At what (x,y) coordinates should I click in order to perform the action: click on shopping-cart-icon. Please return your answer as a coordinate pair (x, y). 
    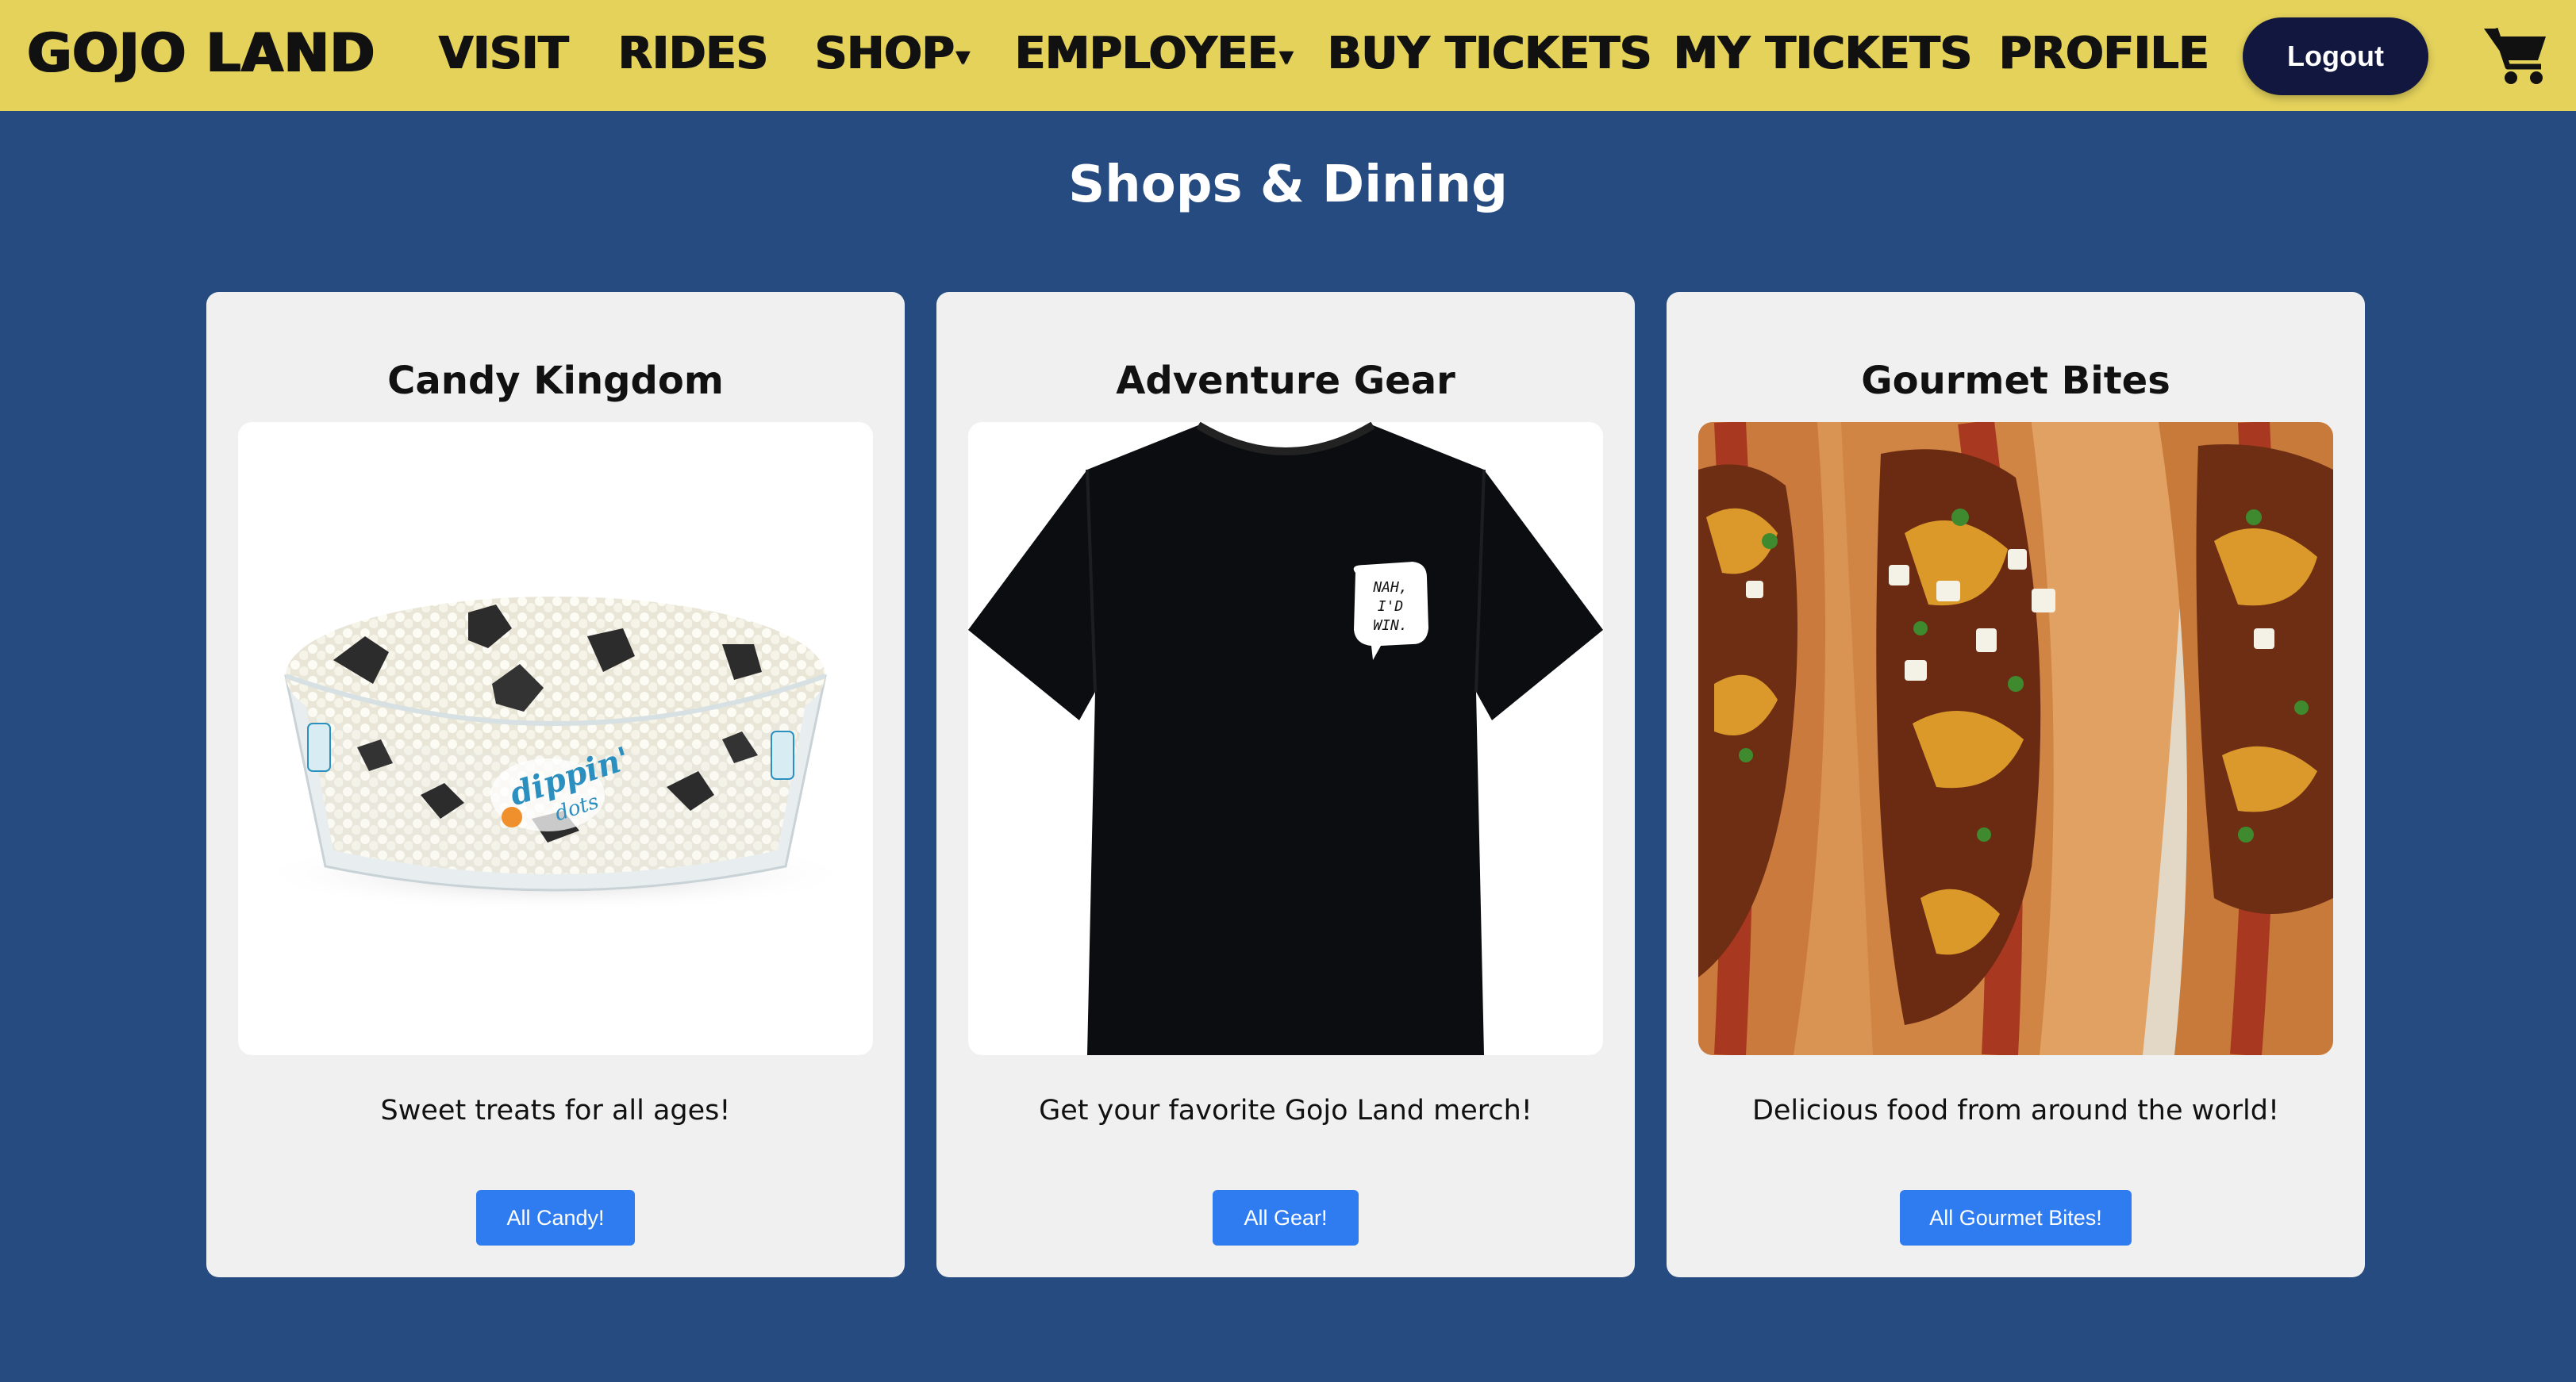
    Looking at the image, I should click on (2515, 54).